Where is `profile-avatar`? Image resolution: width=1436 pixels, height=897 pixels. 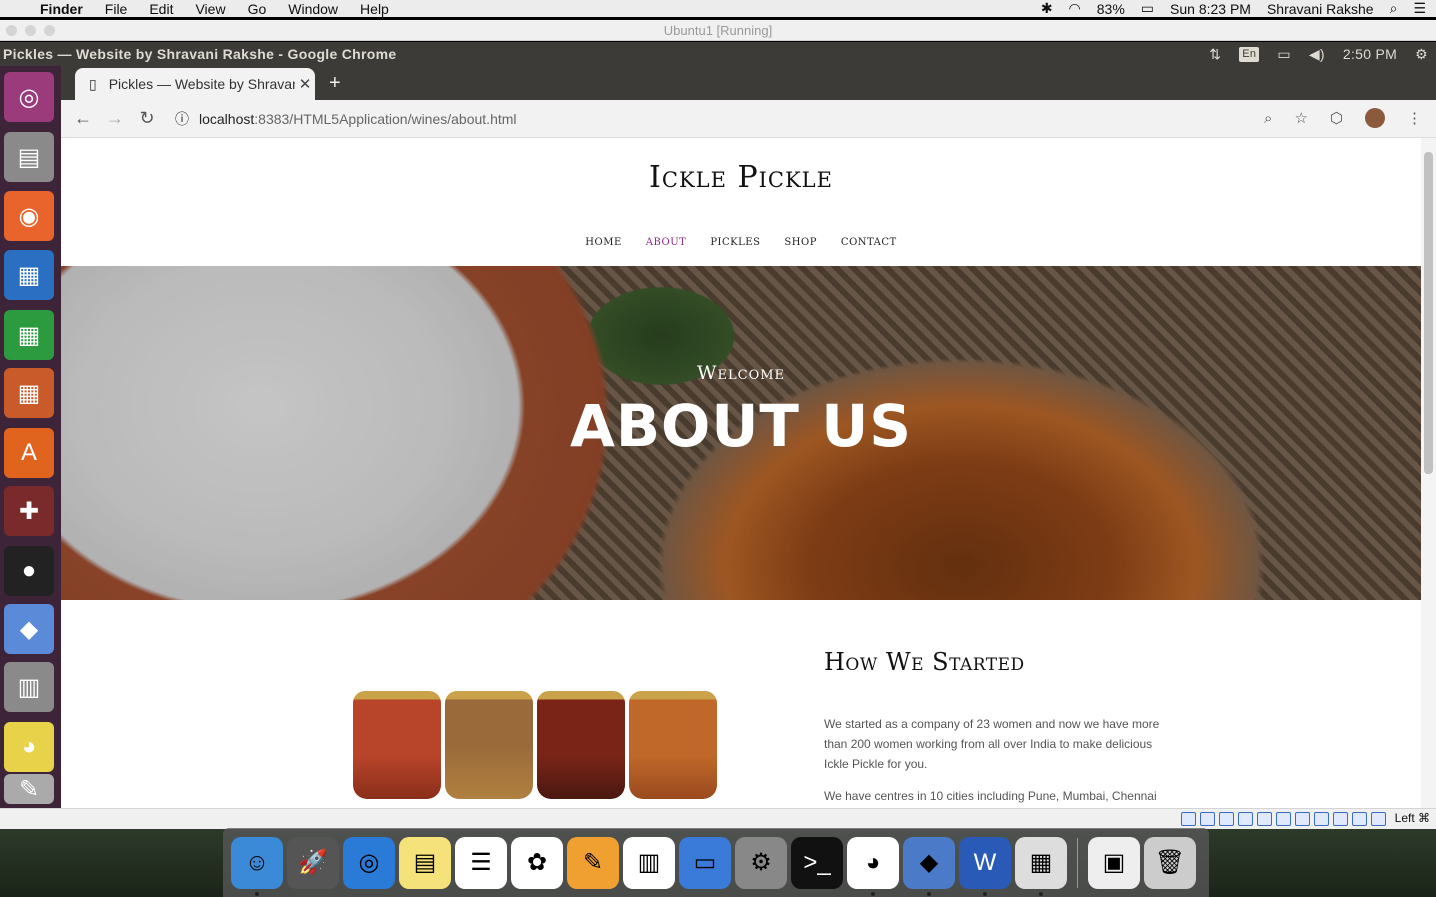
profile-avatar is located at coordinates (1375, 118).